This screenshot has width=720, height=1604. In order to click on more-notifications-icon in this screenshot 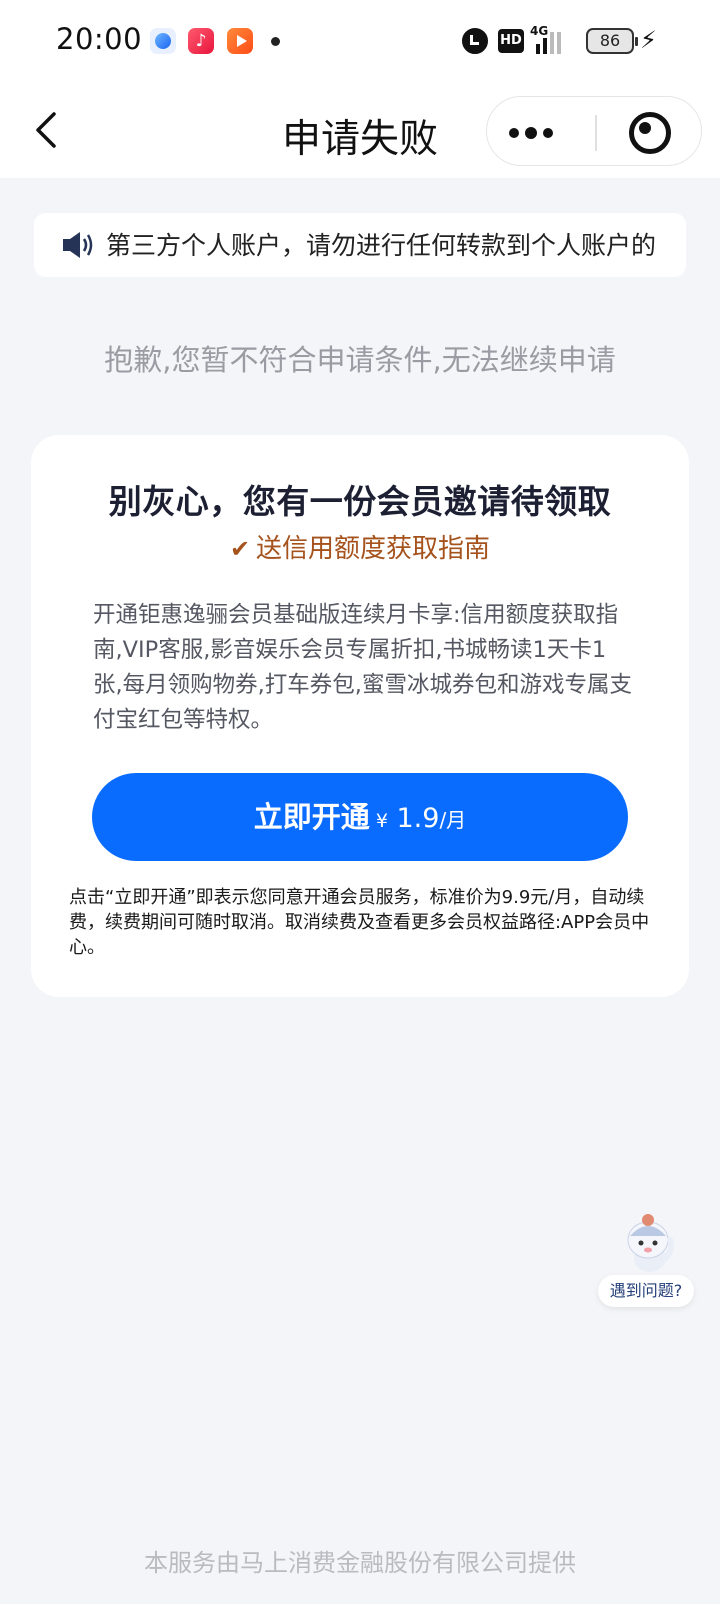, I will do `click(275, 41)`.